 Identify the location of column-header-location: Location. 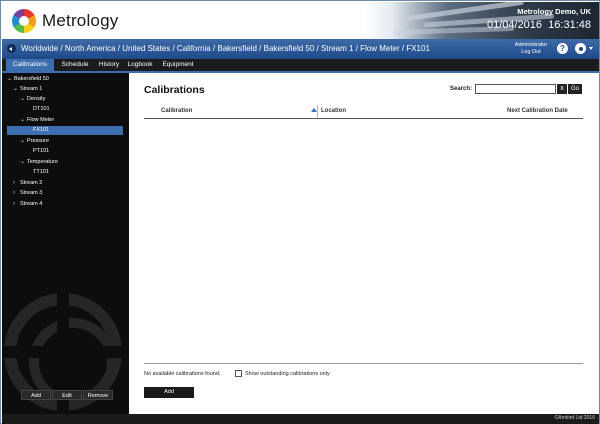
(333, 111).